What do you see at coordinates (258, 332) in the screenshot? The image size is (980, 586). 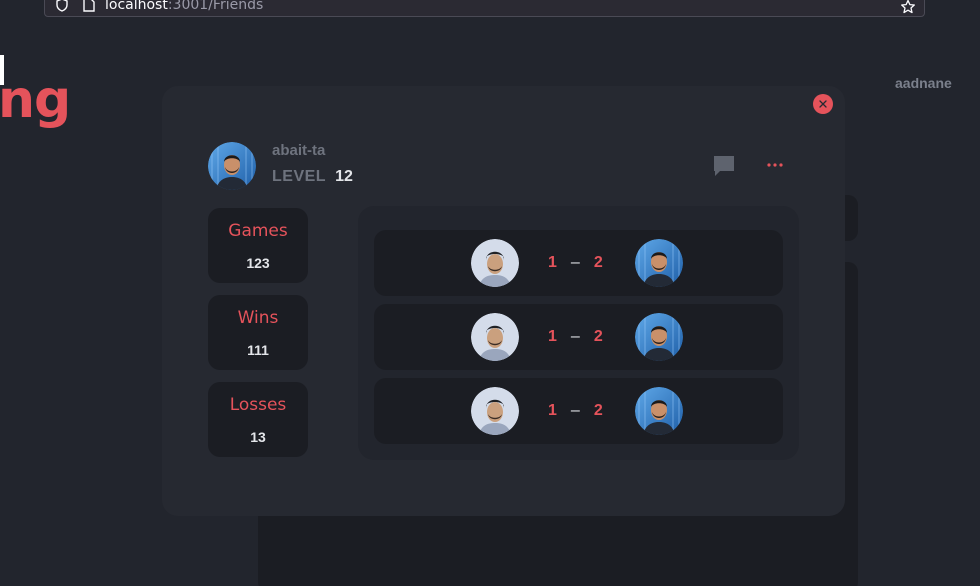 I see `stat-wins: Wins 111` at bounding box center [258, 332].